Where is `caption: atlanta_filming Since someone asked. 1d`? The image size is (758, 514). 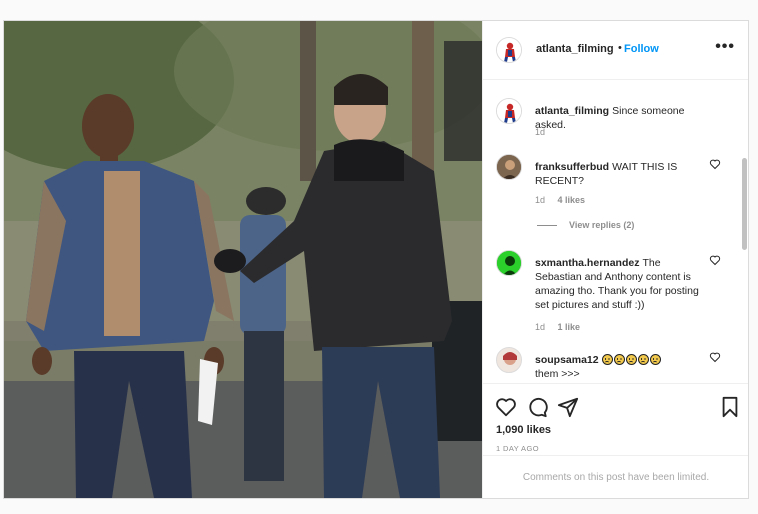
caption: atlanta_filming Since someone asked. 1d is located at coordinates (609, 118).